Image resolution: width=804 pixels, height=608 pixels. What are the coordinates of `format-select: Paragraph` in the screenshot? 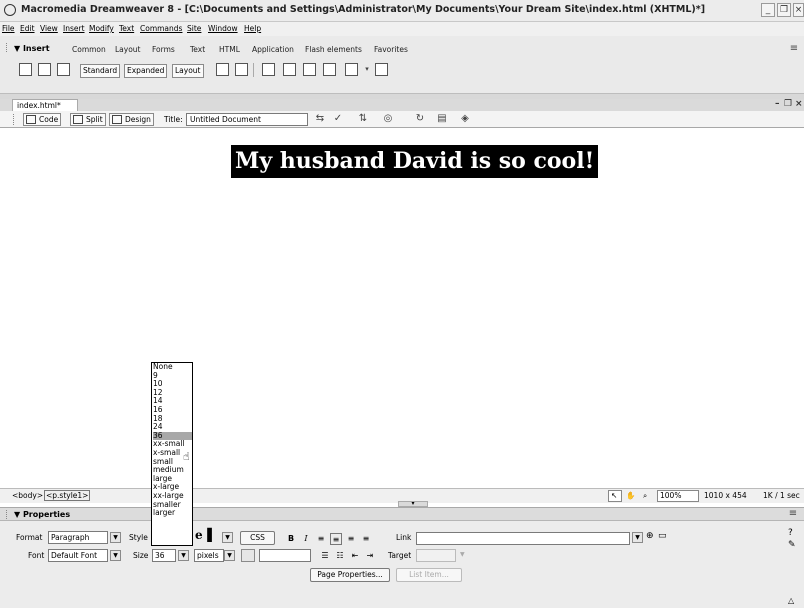 It's located at (78, 537).